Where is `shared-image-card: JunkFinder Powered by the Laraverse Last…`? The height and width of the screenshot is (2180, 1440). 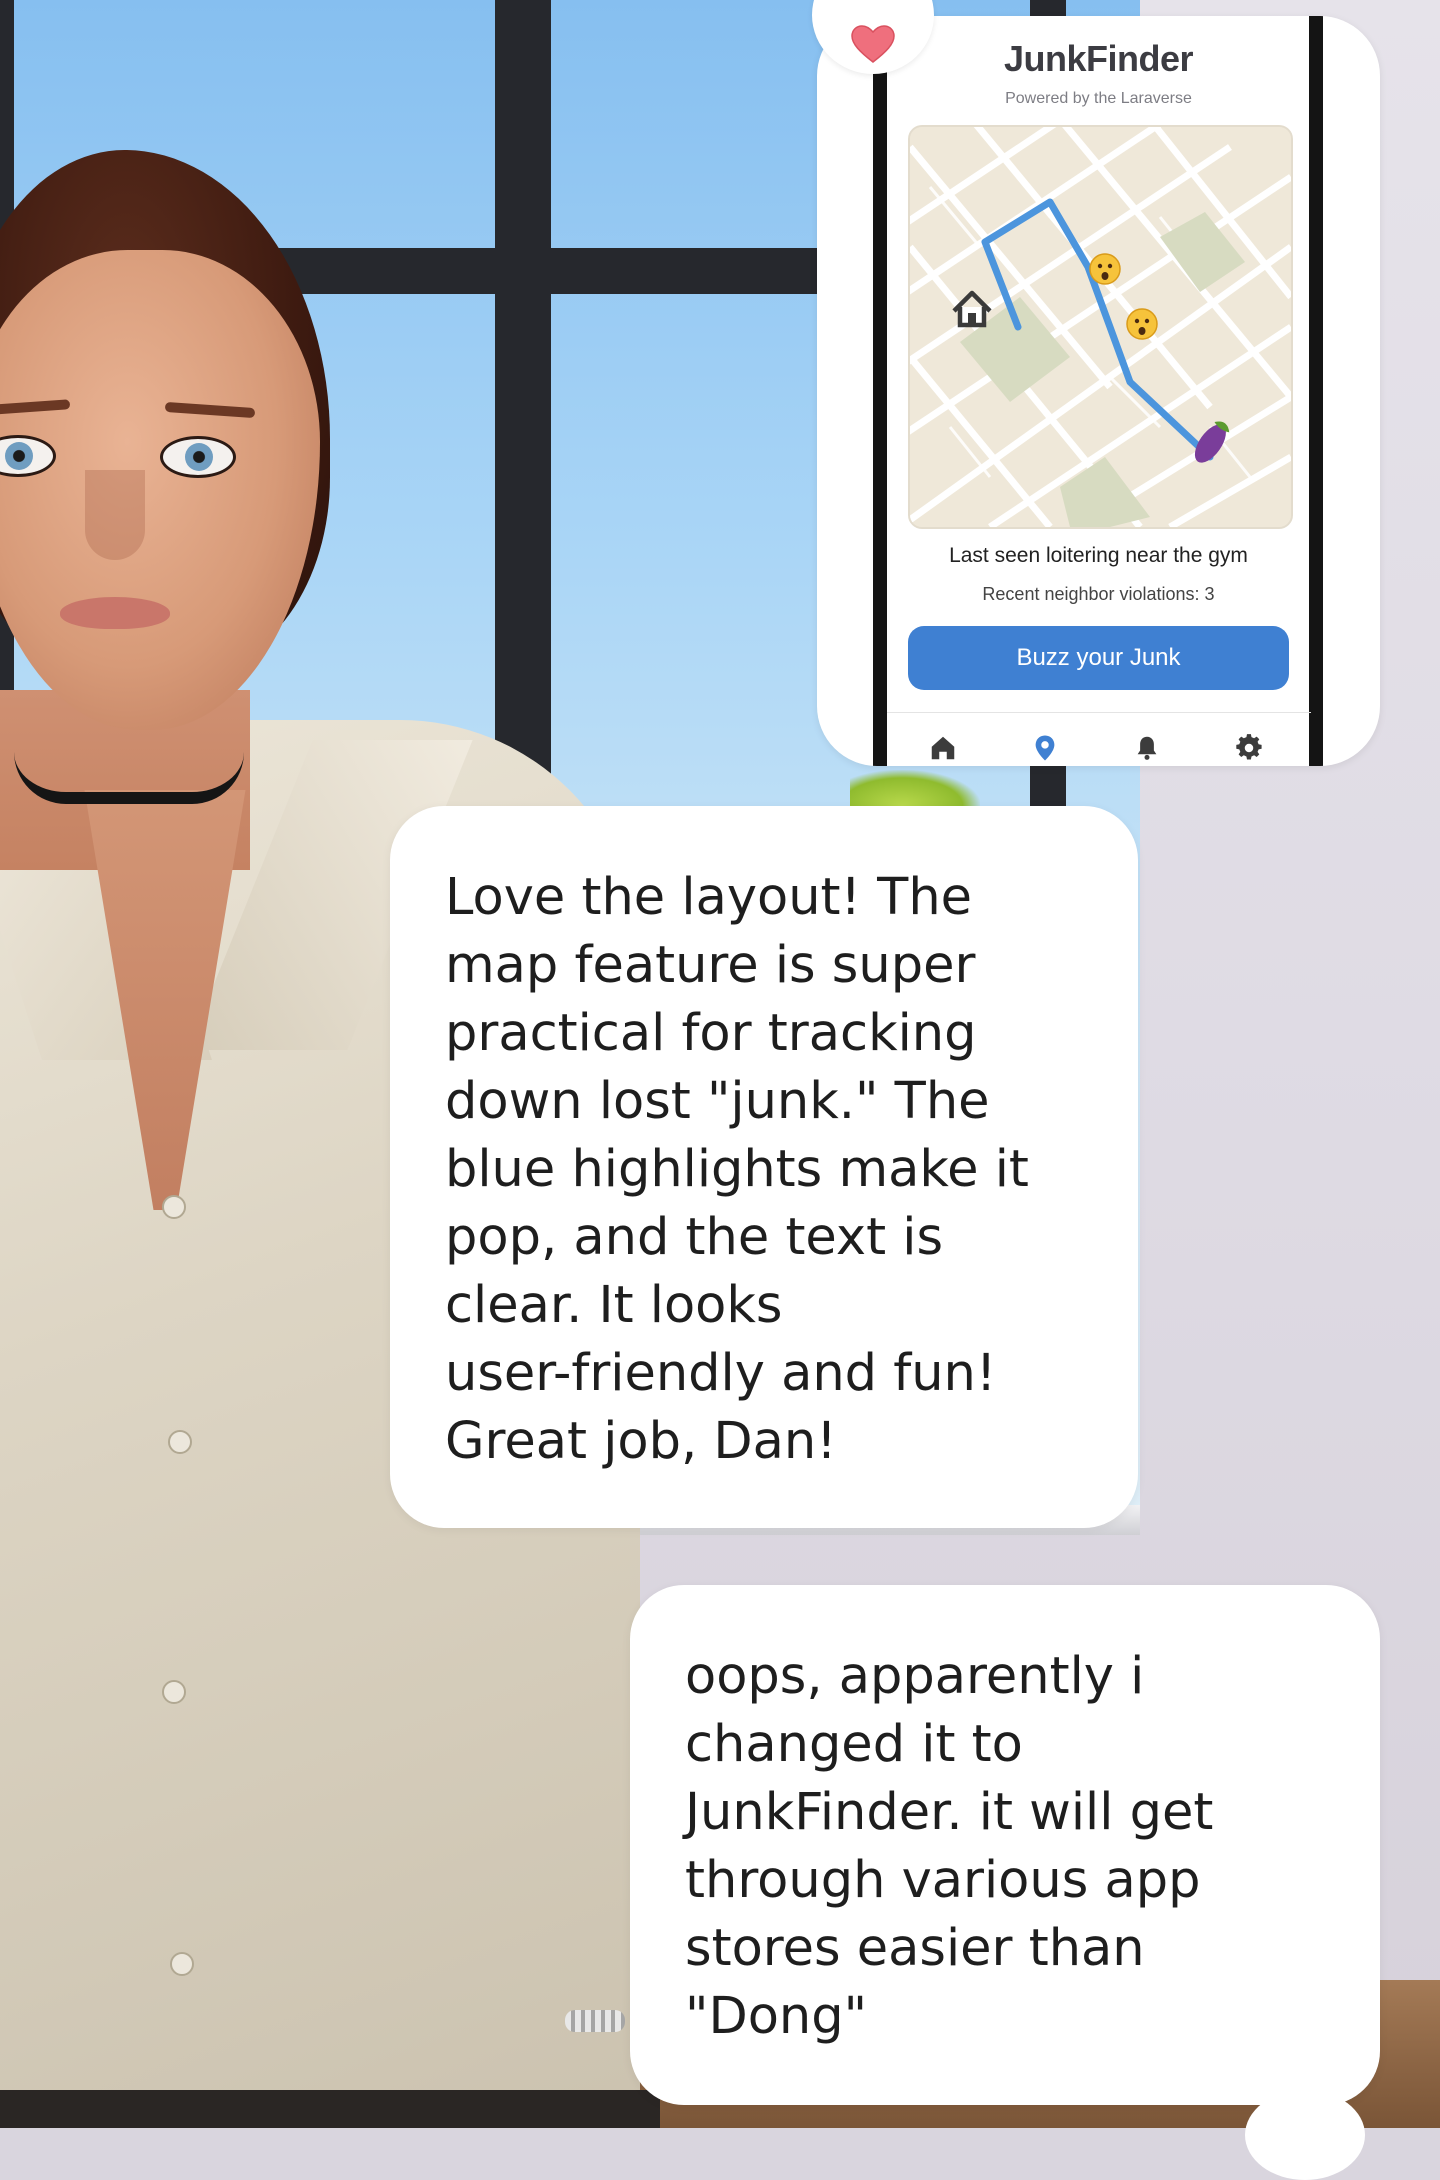
shared-image-card: JunkFinder Powered by the Laraverse Last… is located at coordinates (1098, 391).